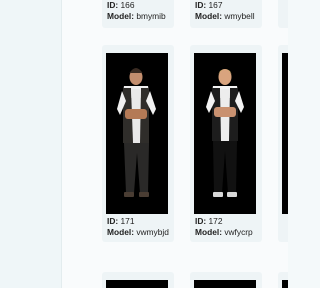 The width and height of the screenshot is (320, 288). What do you see at coordinates (225, 10) in the screenshot?
I see `skin-meta: ID: 167 Model: wmybell` at bounding box center [225, 10].